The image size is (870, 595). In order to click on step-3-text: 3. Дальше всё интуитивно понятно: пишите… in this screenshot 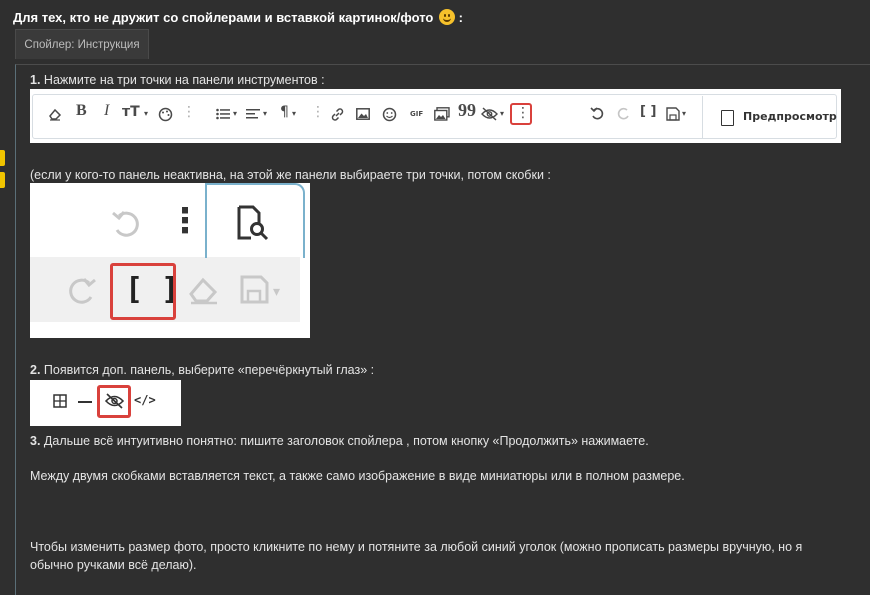, I will do `click(339, 441)`.